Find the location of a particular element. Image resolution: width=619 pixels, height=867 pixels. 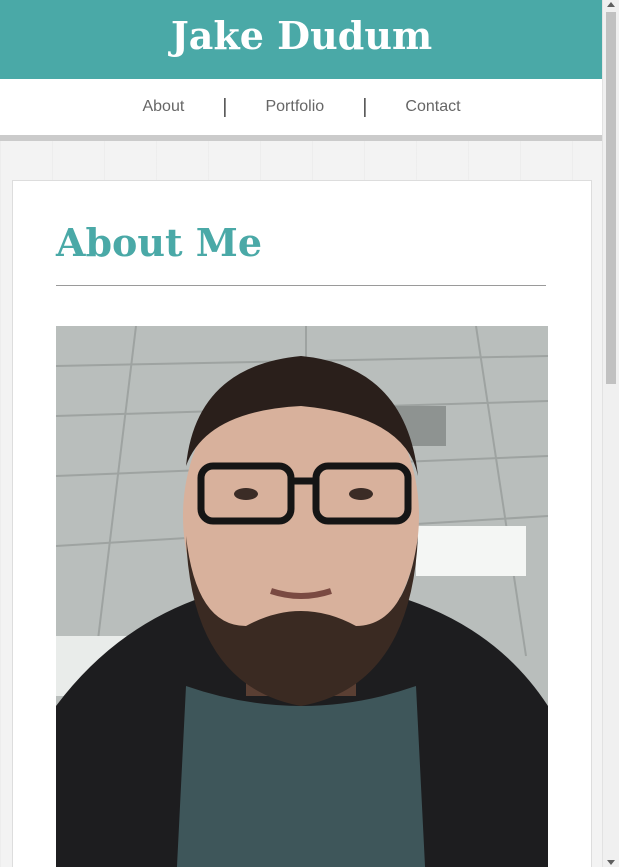

scroll-down-arrow-icon is located at coordinates (611, 862).